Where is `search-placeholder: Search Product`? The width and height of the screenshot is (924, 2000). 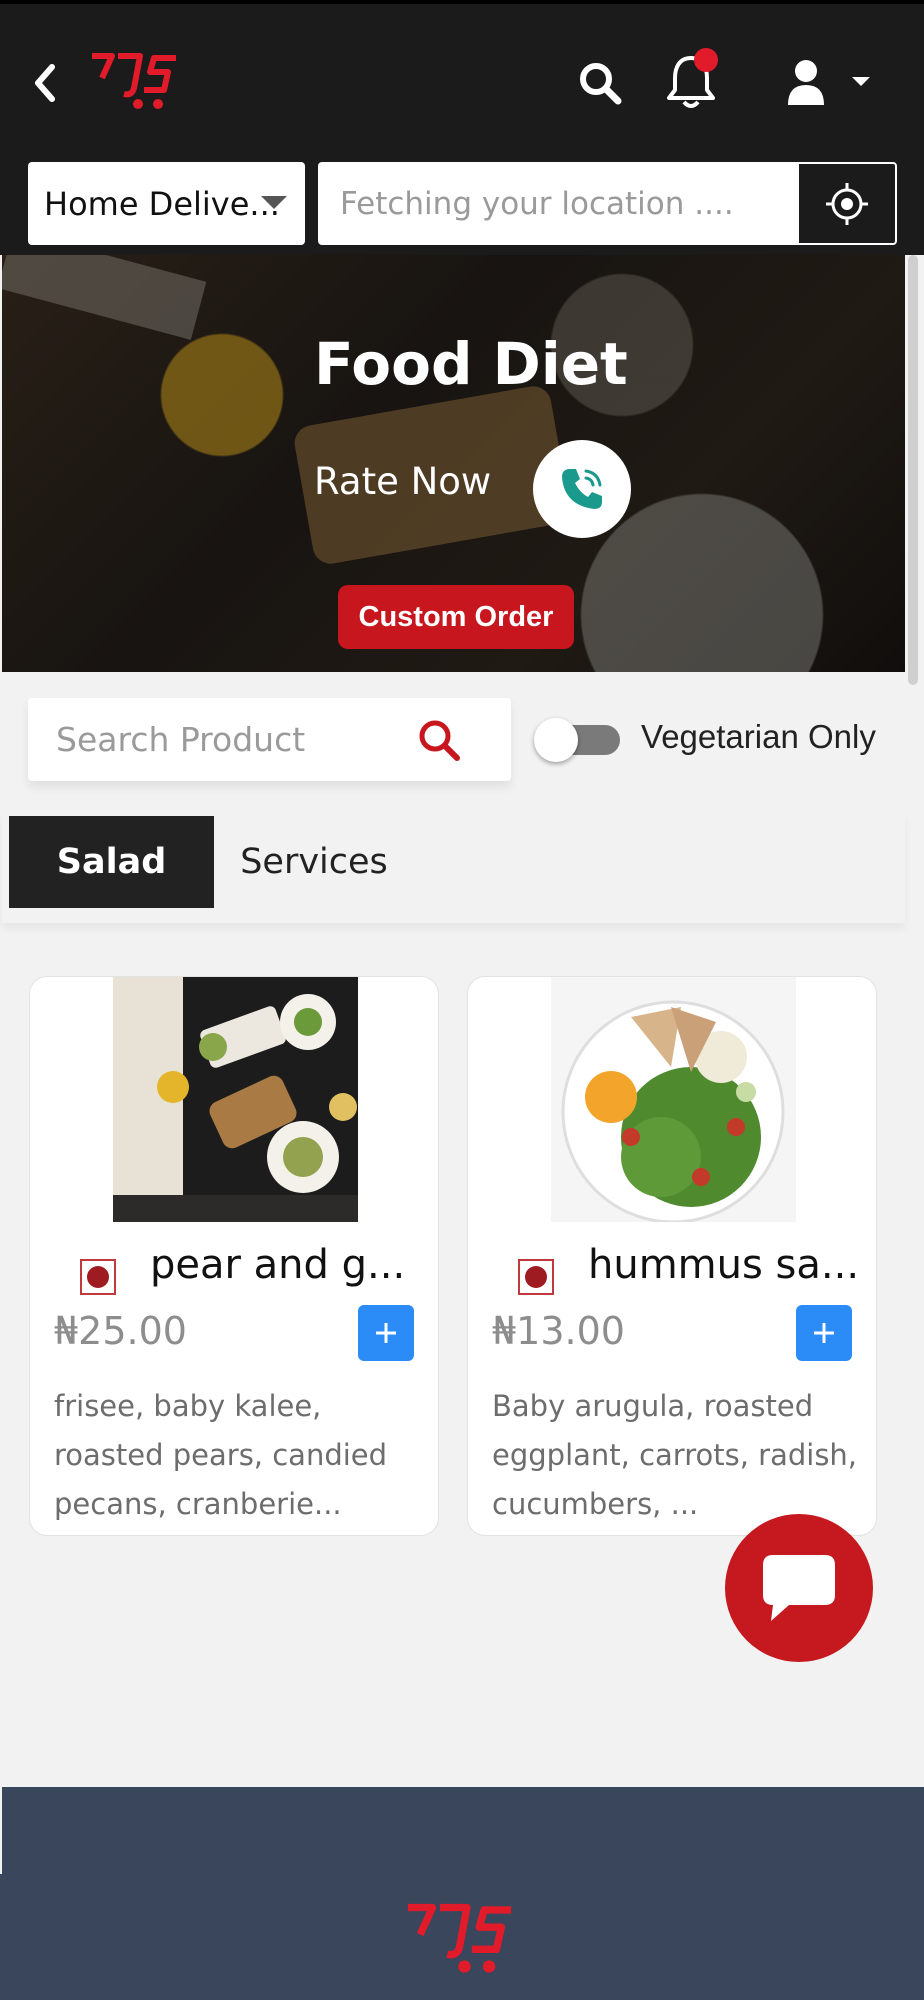
search-placeholder: Search Product is located at coordinates (181, 739).